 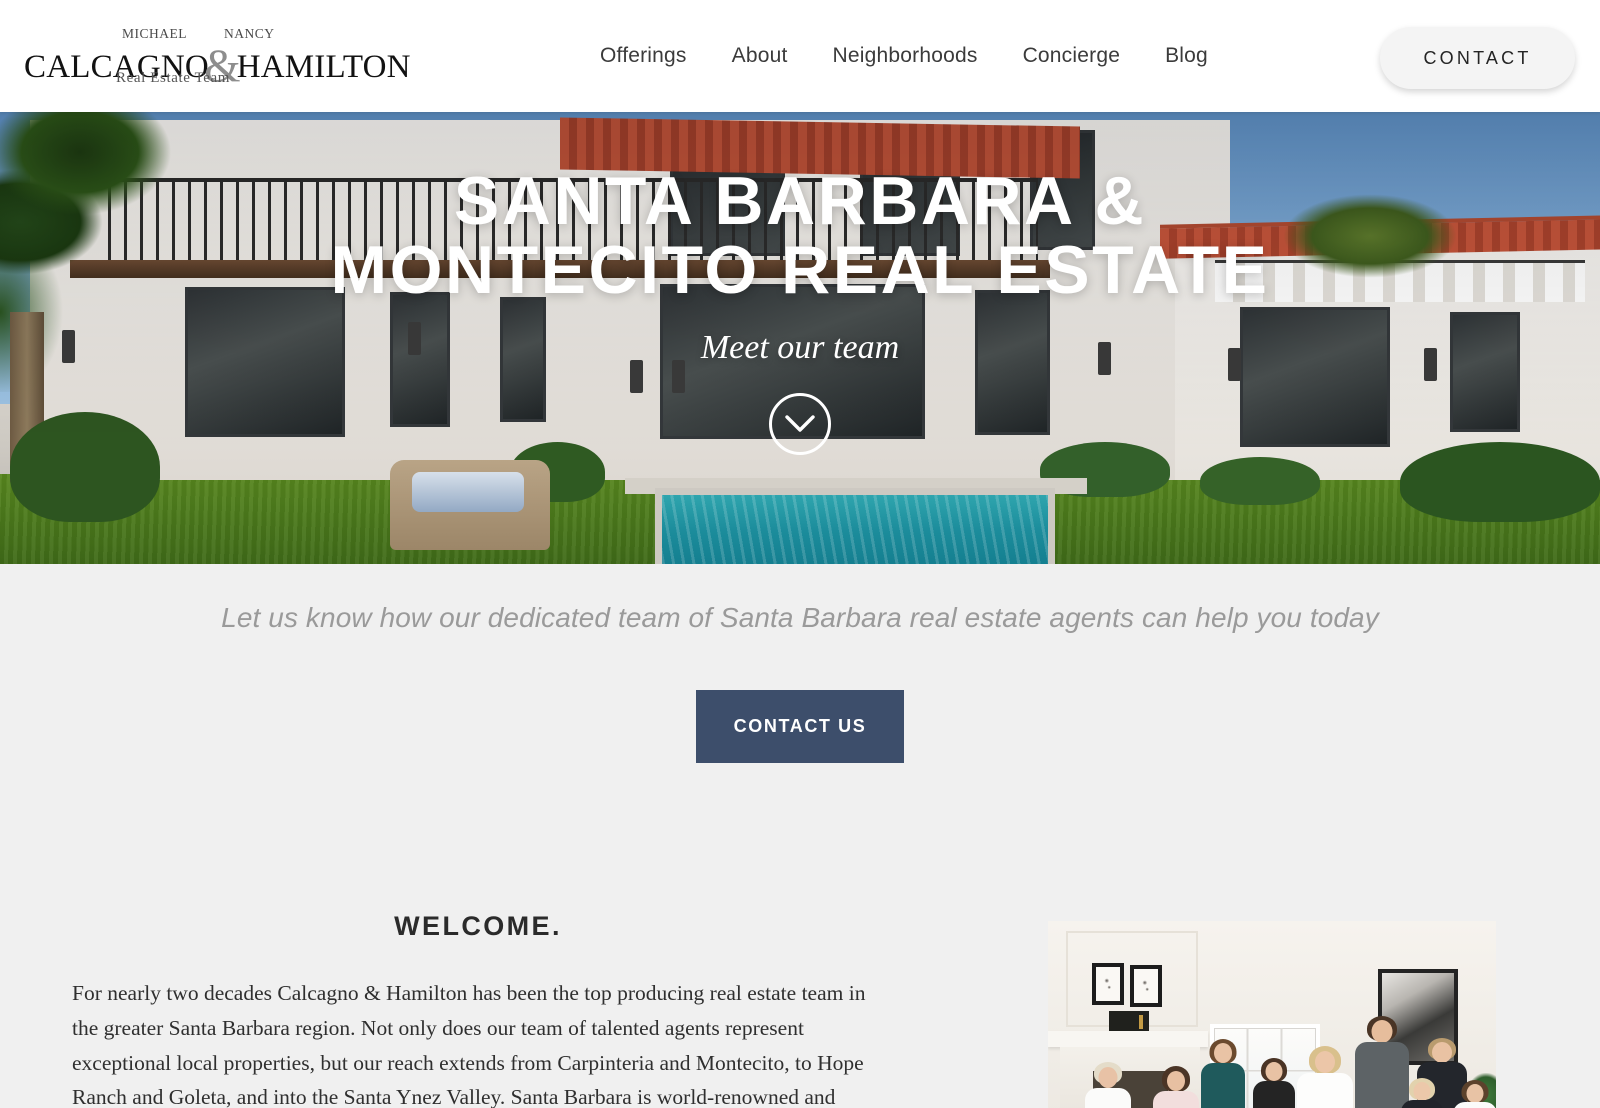 I want to click on member-9-body, so click(x=1474, y=1105).